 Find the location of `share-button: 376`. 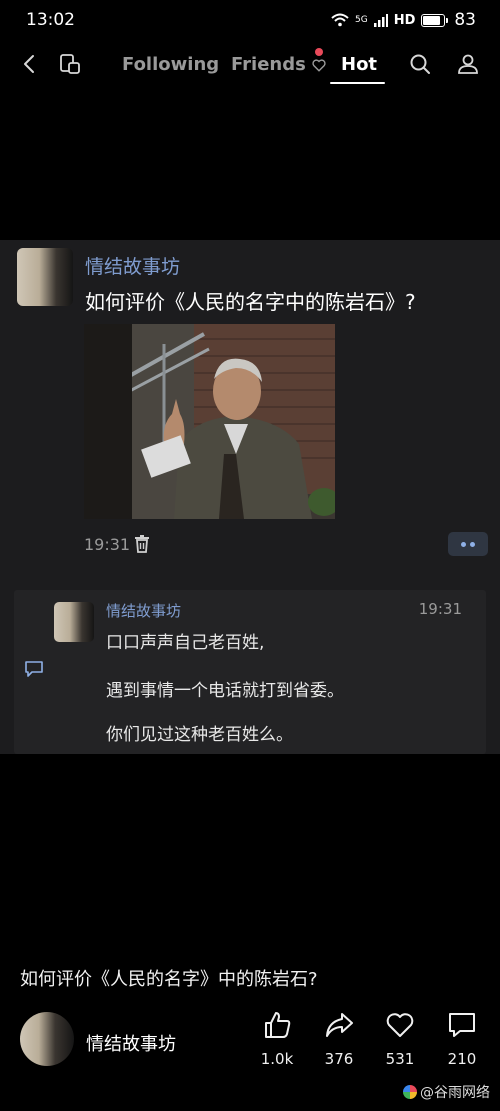

share-button: 376 is located at coordinates (339, 1039).